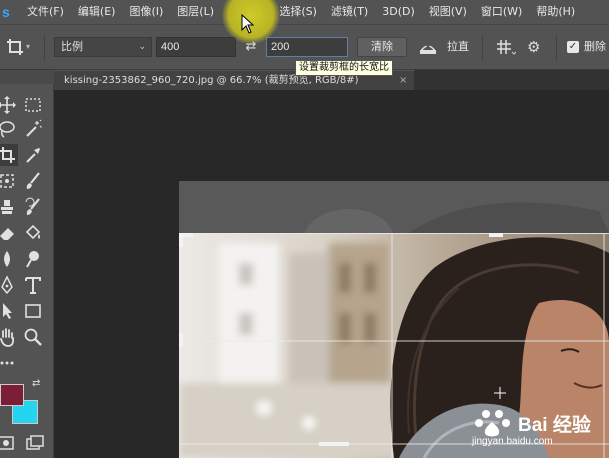 The width and height of the screenshot is (609, 458). I want to click on type-icon, so click(33, 285).